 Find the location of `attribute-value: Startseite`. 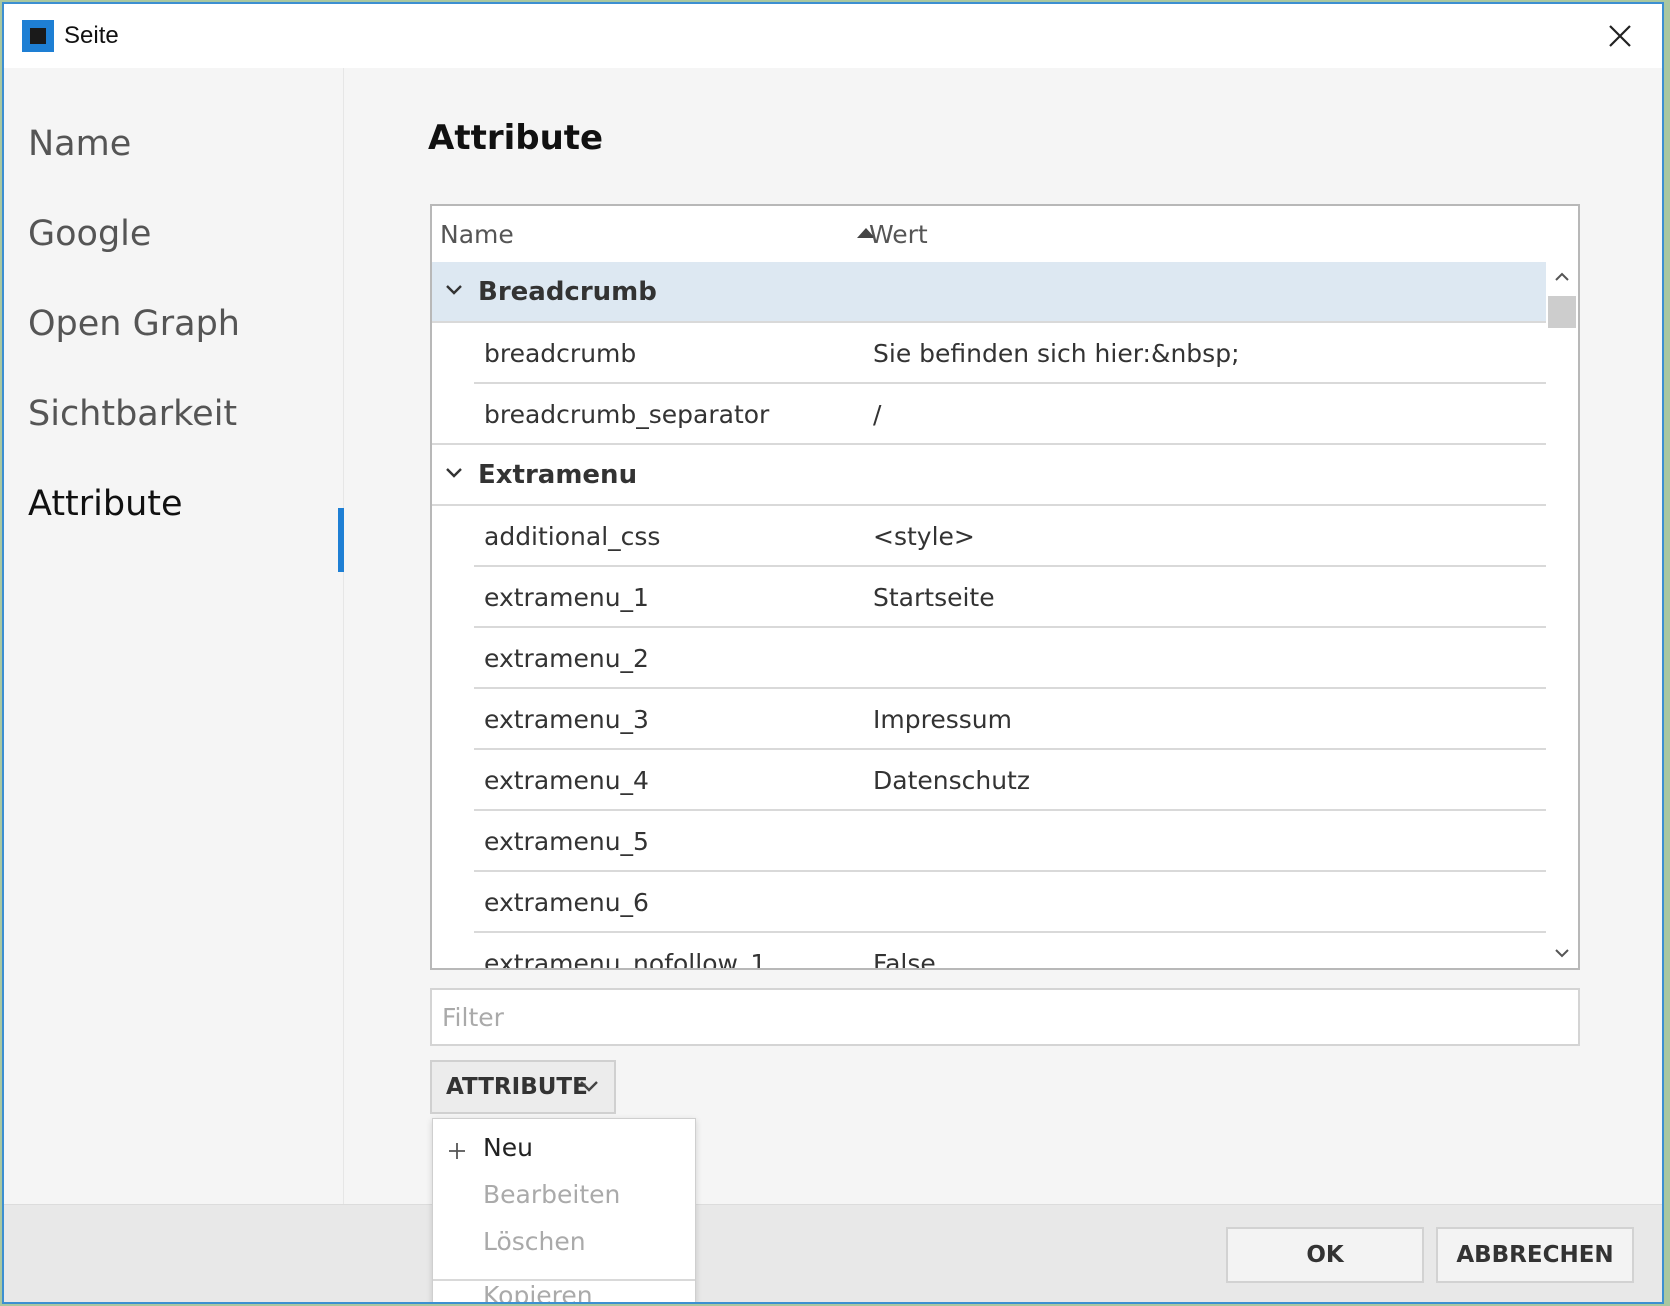

attribute-value: Startseite is located at coordinates (934, 597).